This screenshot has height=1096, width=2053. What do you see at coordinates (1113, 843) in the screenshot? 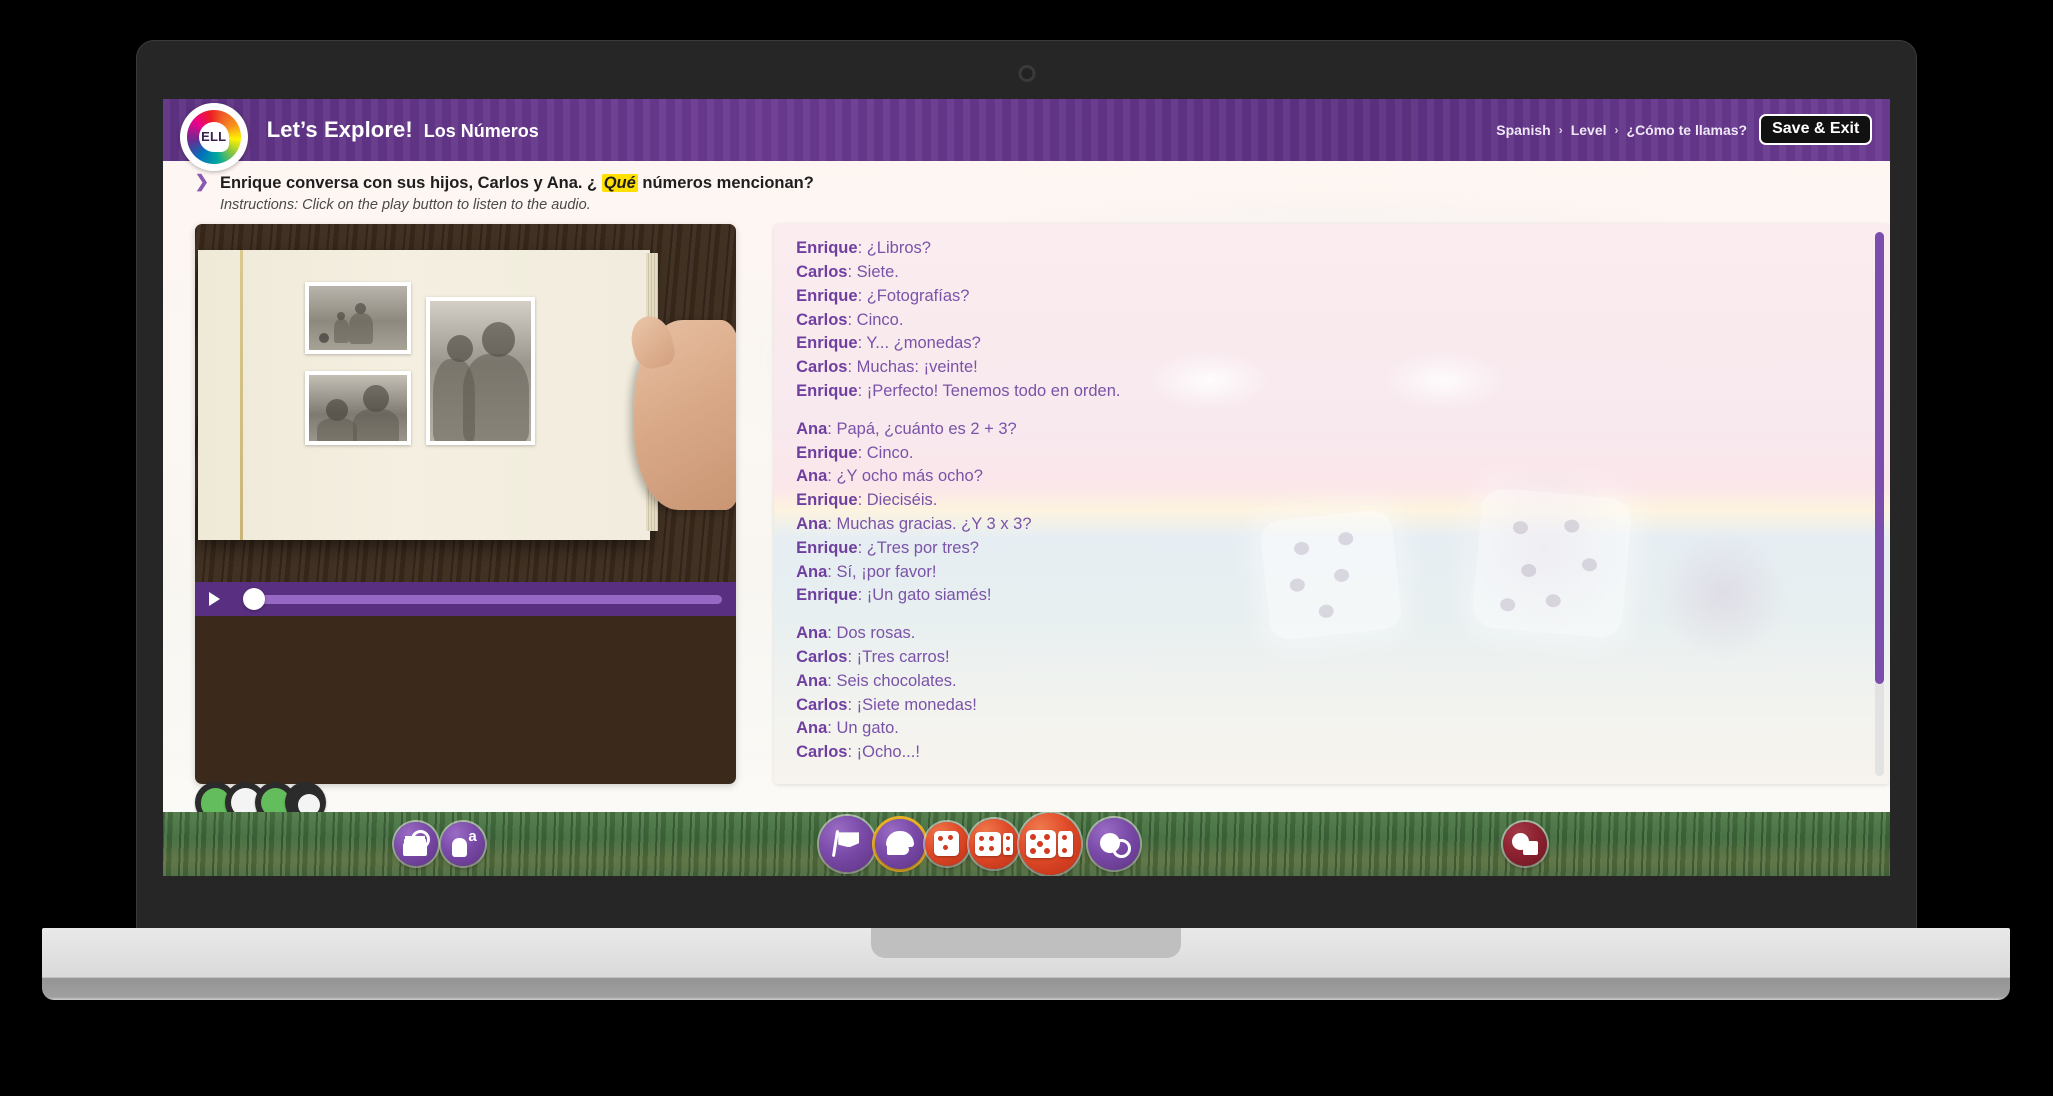
I see `nav-review-button` at bounding box center [1113, 843].